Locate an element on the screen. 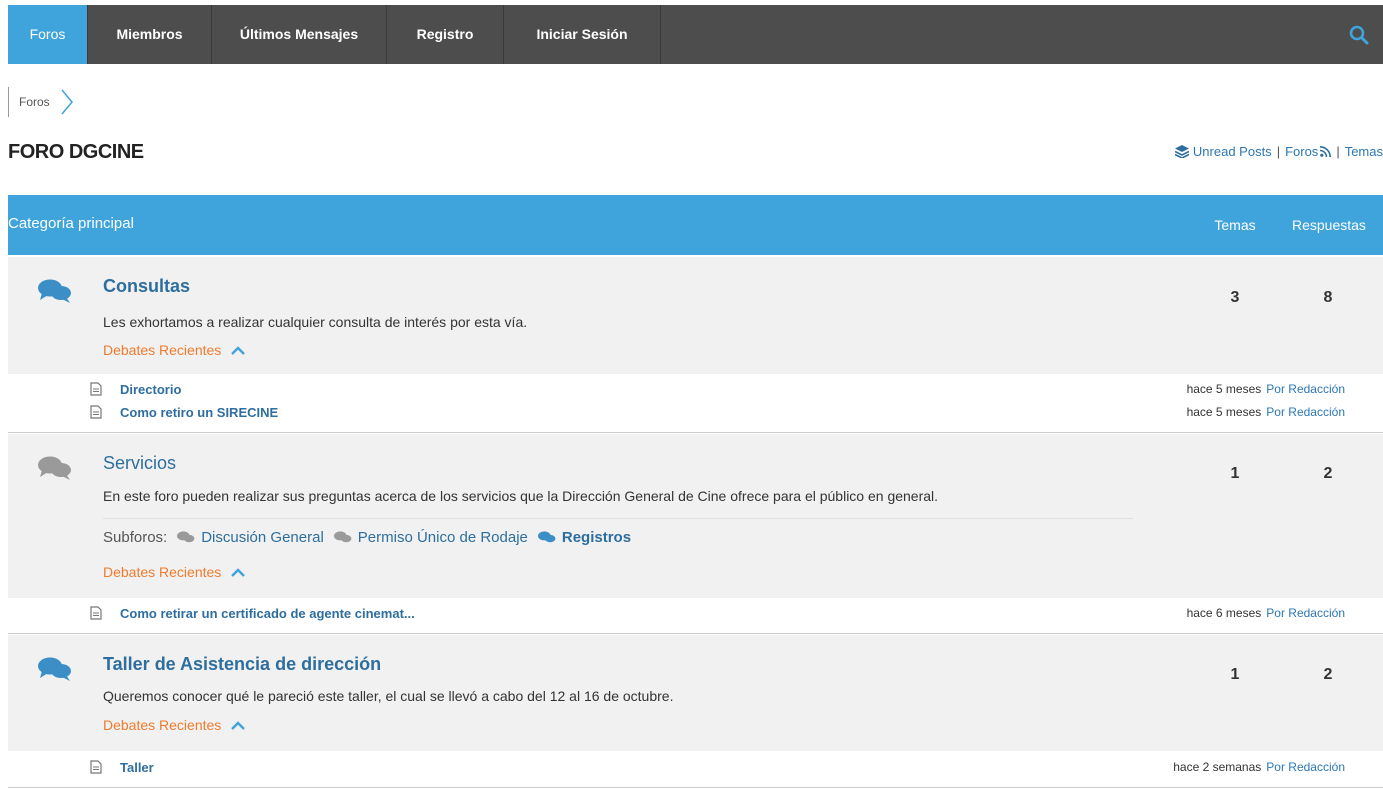 The height and width of the screenshot is (790, 1383). topic-meta: hace 2 semanas Por Redacción is located at coordinates (1259, 767).